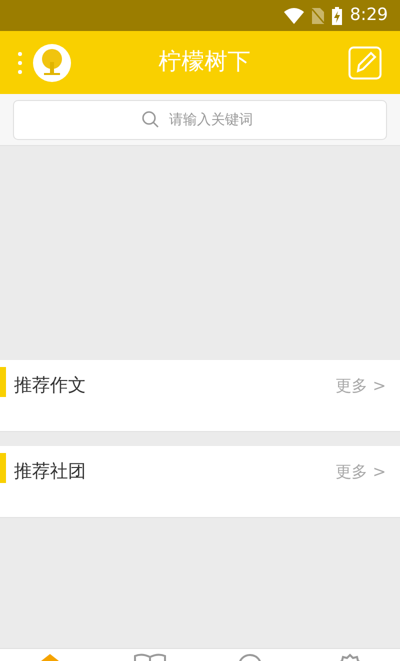 Image resolution: width=400 pixels, height=661 pixels. What do you see at coordinates (205, 63) in the screenshot?
I see `app-title: 柠檬树下` at bounding box center [205, 63].